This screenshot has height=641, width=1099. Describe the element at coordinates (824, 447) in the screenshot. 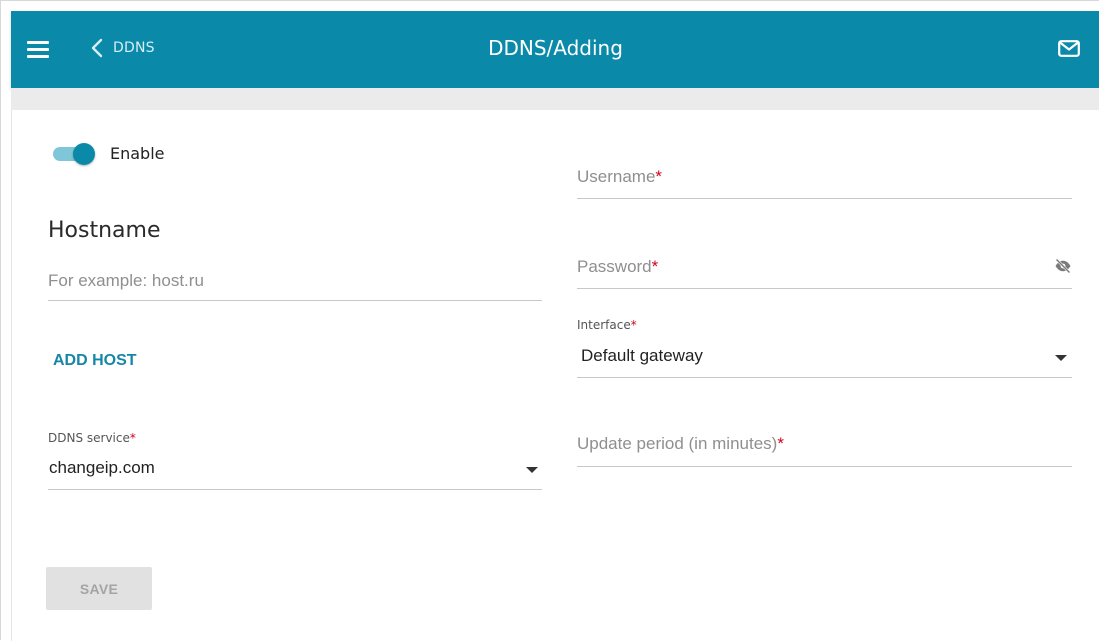

I see `update-period-field: Update period (in minutes)*` at that location.